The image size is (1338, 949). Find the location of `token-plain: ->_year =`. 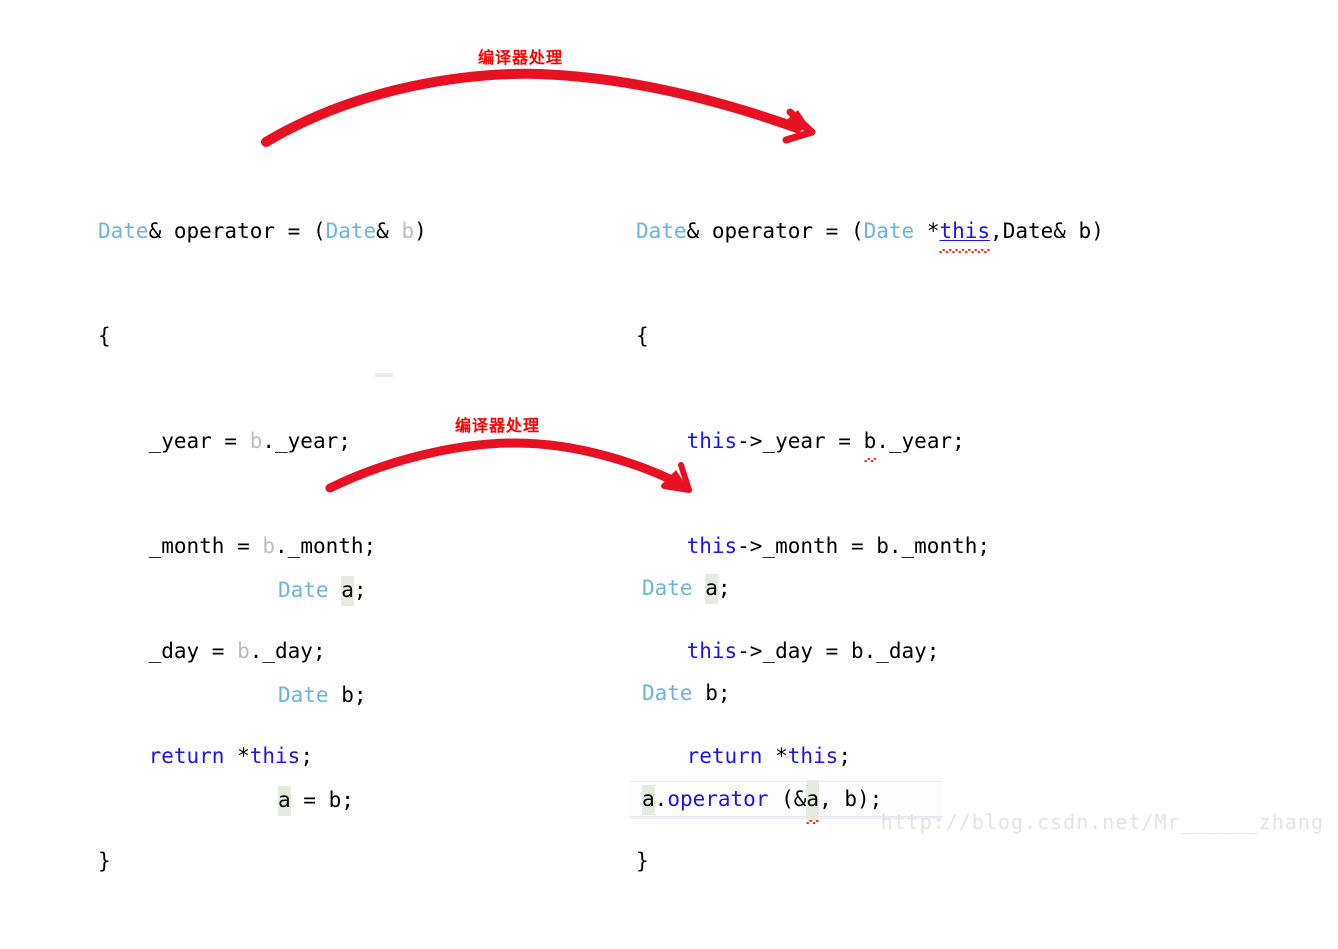

token-plain: ->_year = is located at coordinates (800, 441).